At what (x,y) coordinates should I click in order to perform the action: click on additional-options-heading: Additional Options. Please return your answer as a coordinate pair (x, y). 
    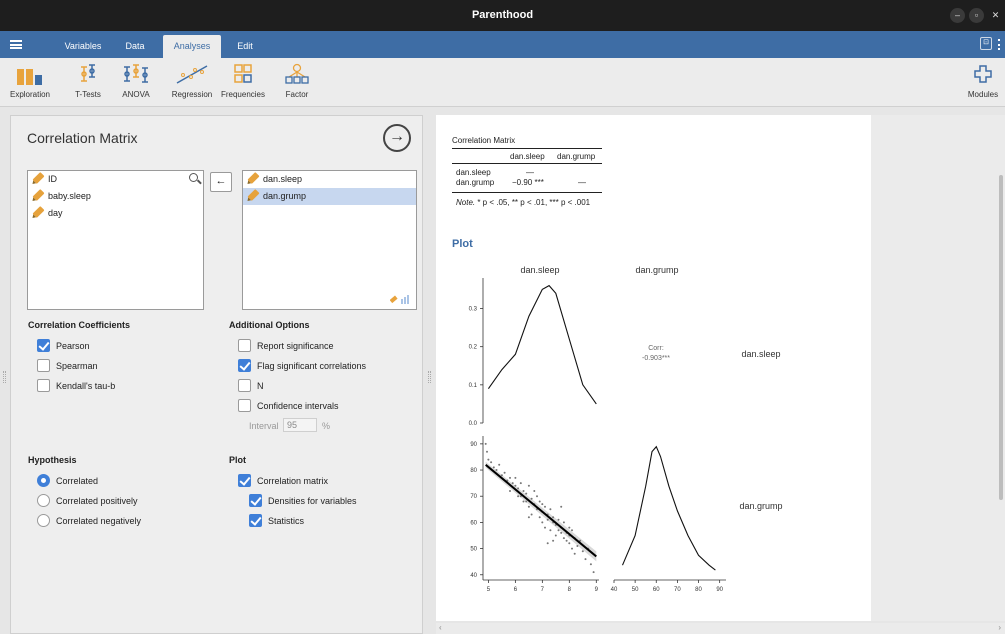
    Looking at the image, I should click on (269, 325).